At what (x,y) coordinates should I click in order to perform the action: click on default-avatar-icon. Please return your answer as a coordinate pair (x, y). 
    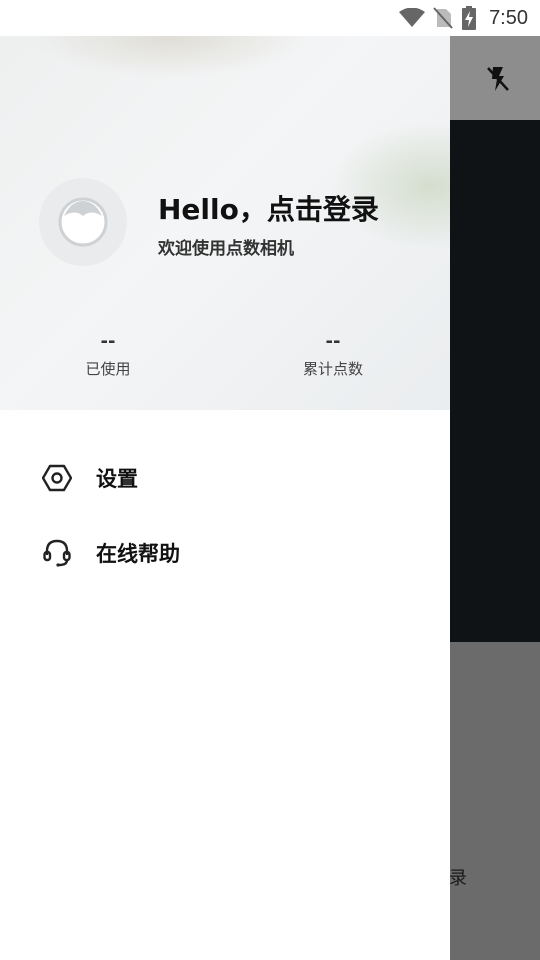
    Looking at the image, I should click on (83, 222).